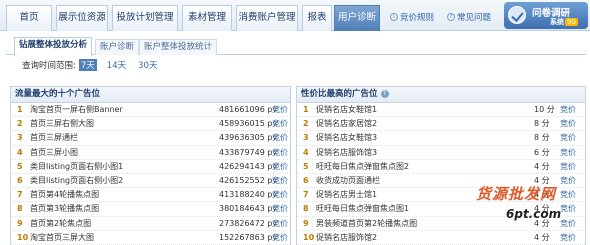 The height and width of the screenshot is (245, 590). What do you see at coordinates (363, 209) in the screenshot?
I see `ad-slot-name: 旺旺每日焦点弹窗焦点图1` at bounding box center [363, 209].